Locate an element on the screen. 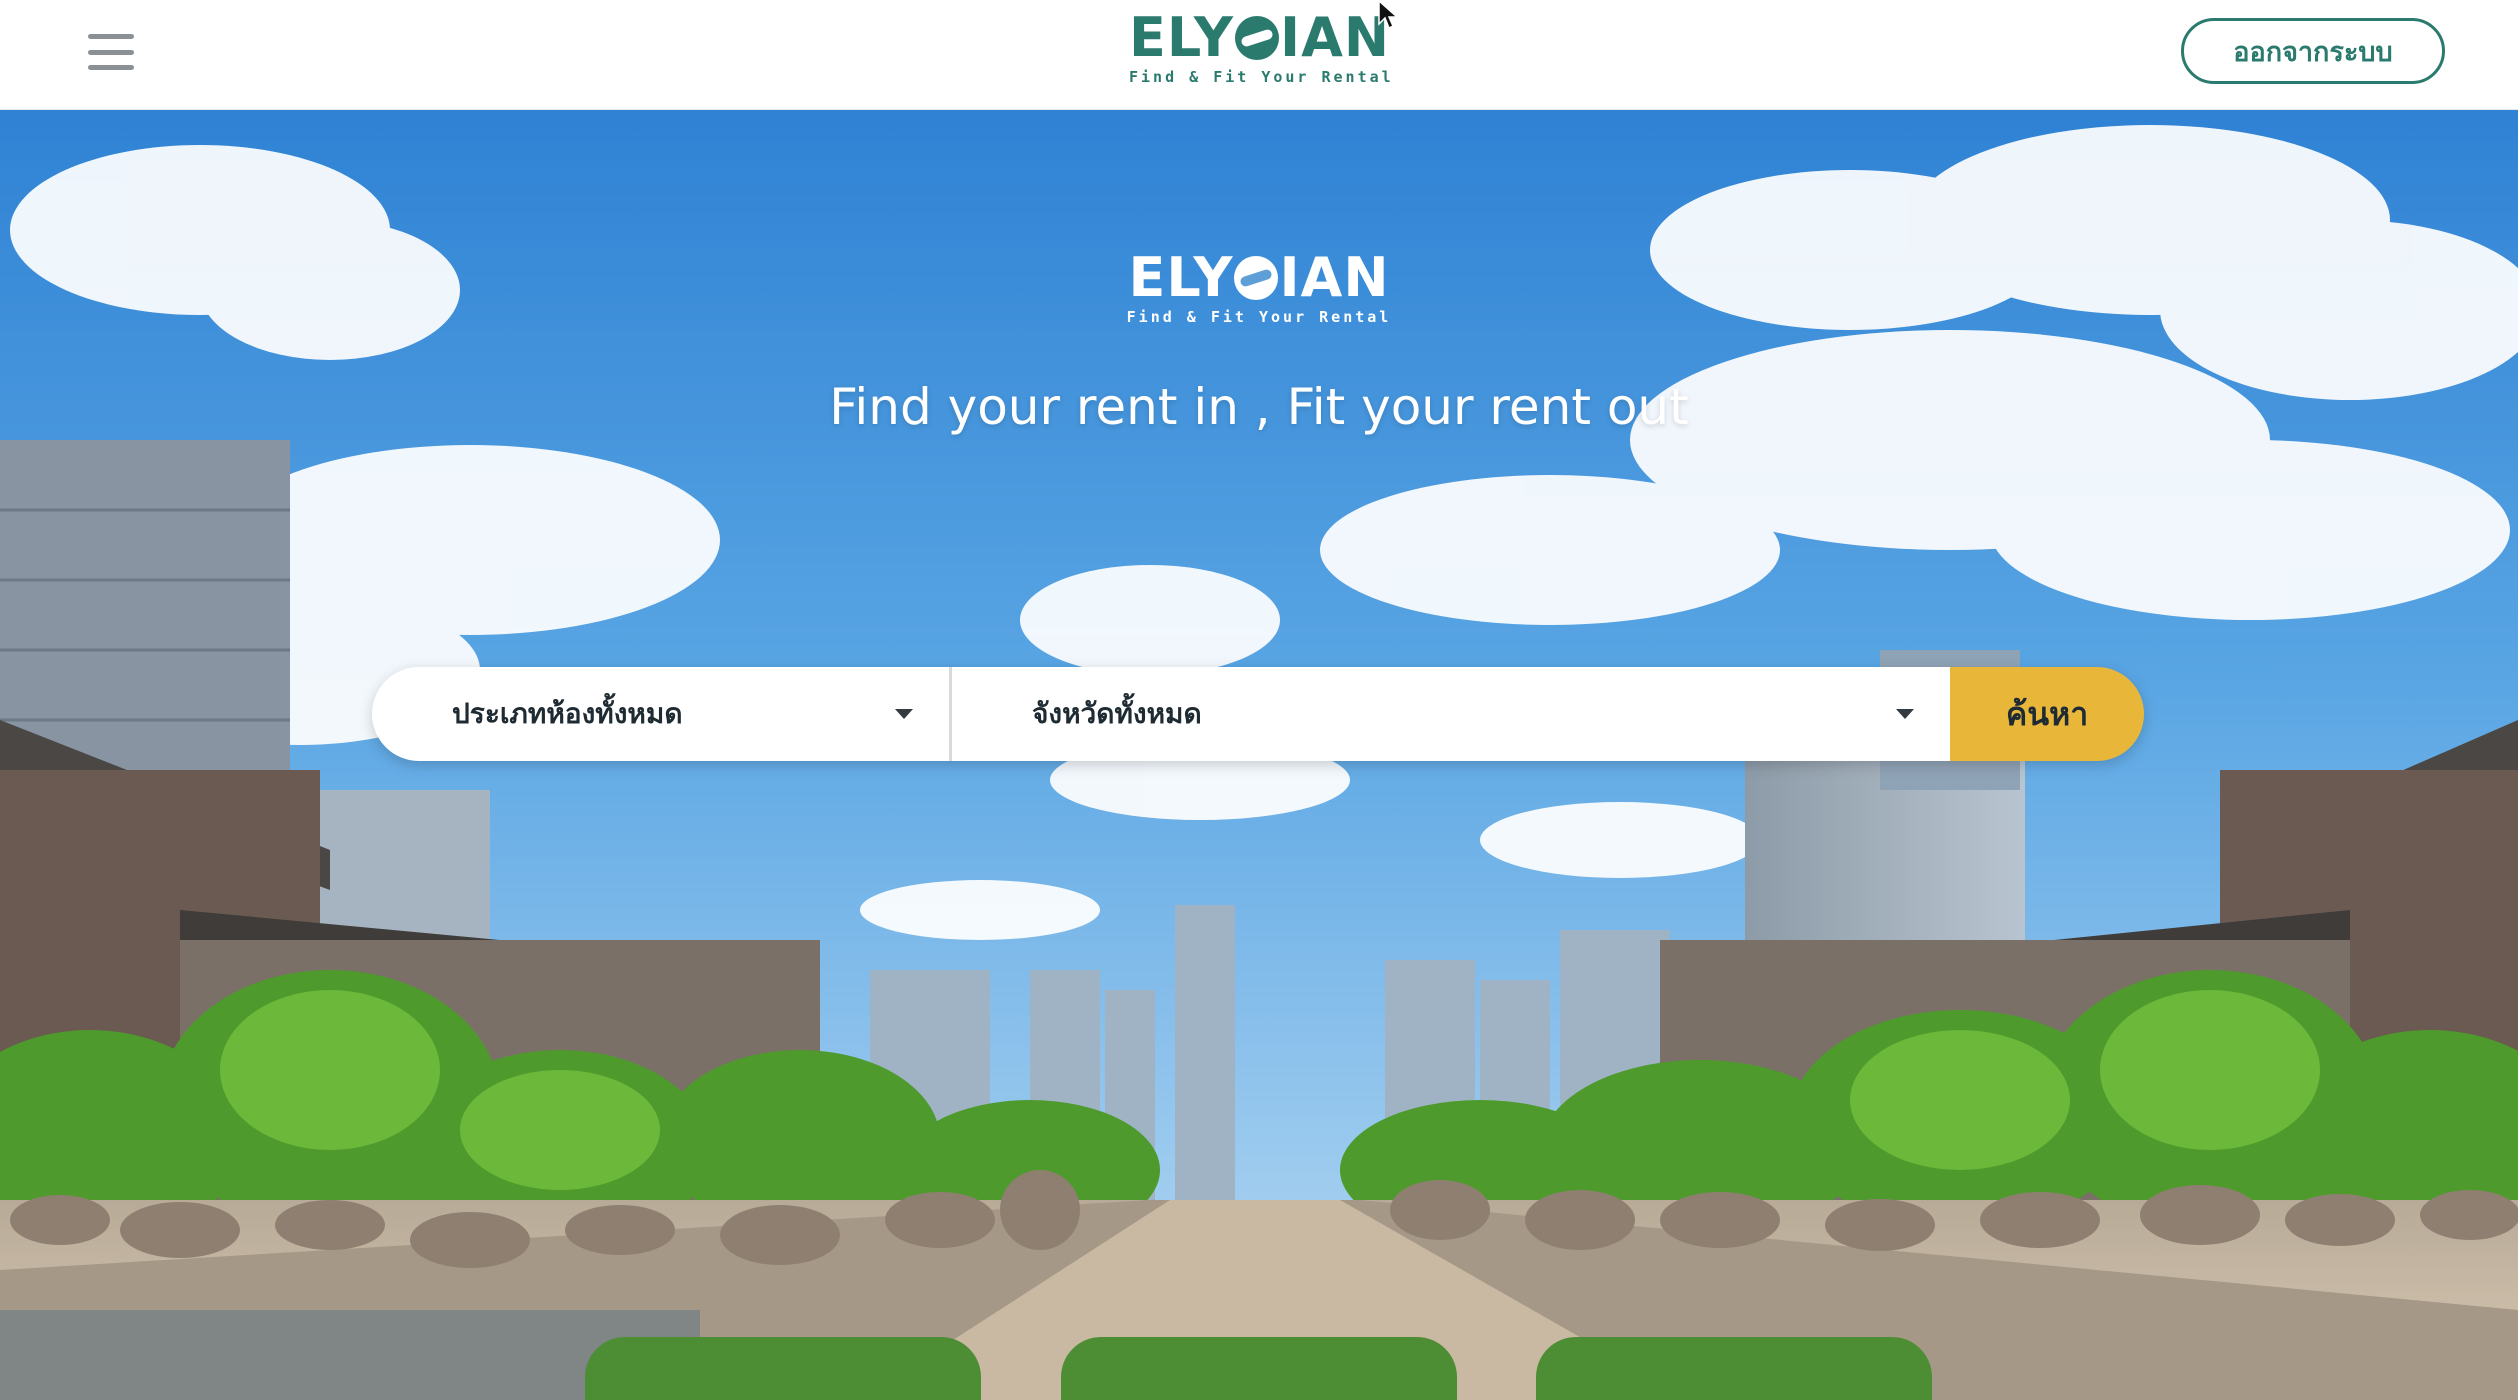 The width and height of the screenshot is (2518, 1400). hero-logo: ELY IAN Find & Fit Your Rental is located at coordinates (1259, 286).